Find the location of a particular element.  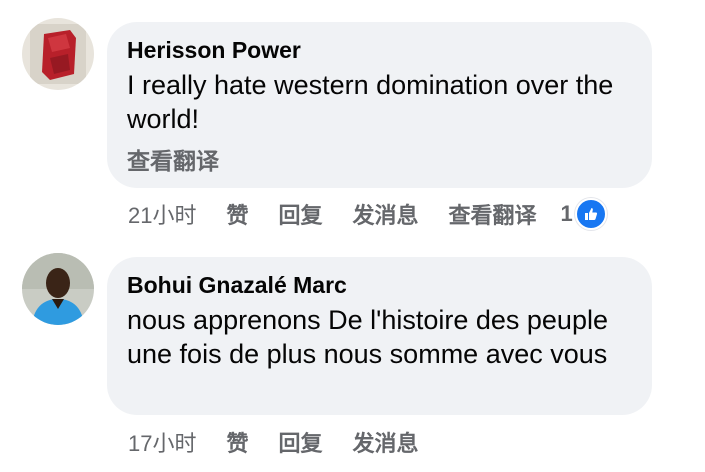

comment-author: Herisson Power is located at coordinates (379, 50).